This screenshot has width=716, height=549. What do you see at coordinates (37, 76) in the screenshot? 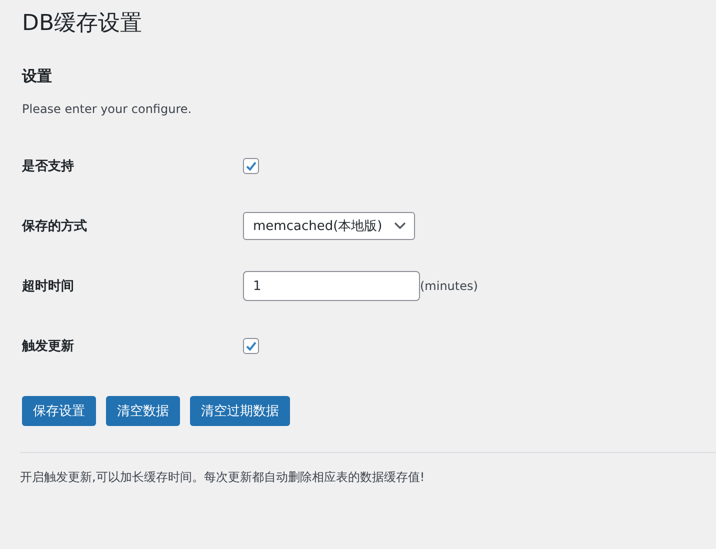
I see `section-heading: 设置` at bounding box center [37, 76].